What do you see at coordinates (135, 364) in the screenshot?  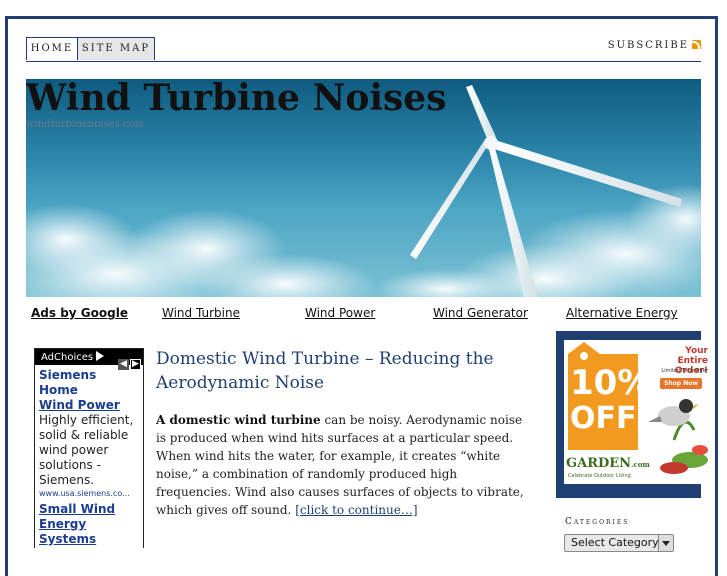 I see `ad-next-icon: ▶` at bounding box center [135, 364].